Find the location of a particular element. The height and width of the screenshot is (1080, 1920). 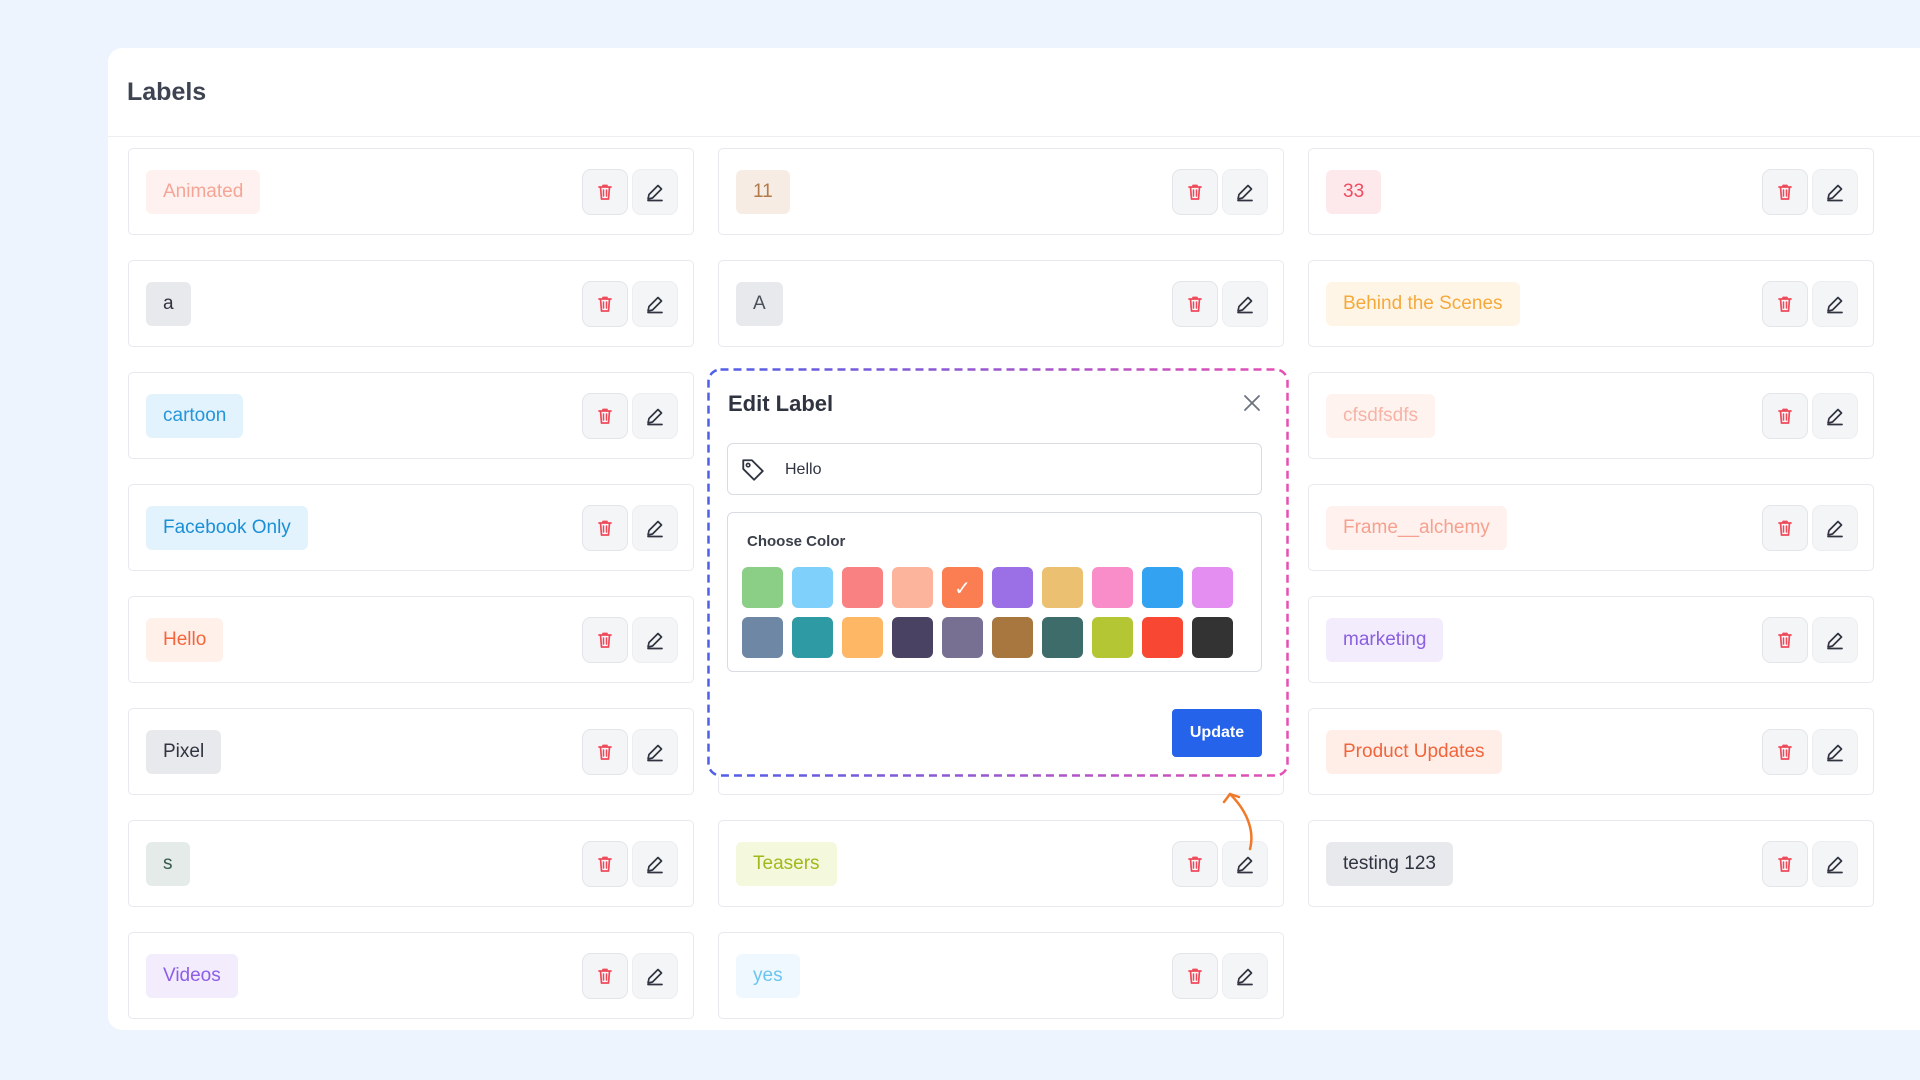

checkmark-icon: ✓ is located at coordinates (962, 587).